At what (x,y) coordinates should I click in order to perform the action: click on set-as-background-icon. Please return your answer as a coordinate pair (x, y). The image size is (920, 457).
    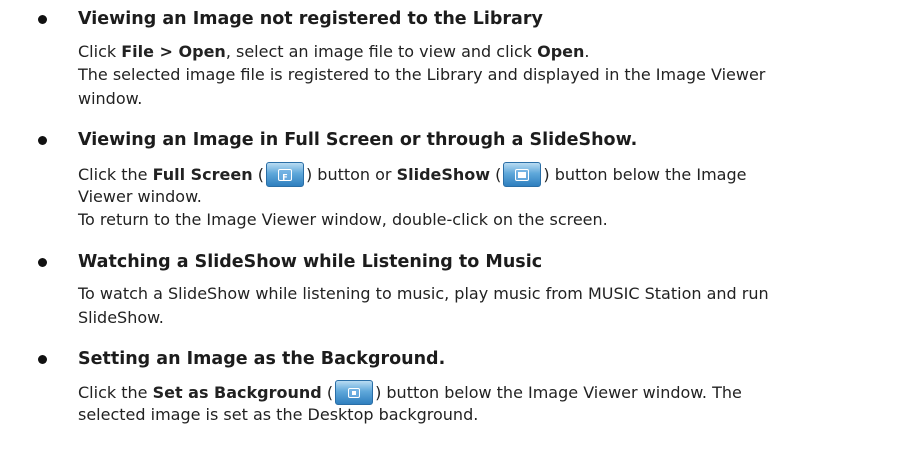
    Looking at the image, I should click on (354, 392).